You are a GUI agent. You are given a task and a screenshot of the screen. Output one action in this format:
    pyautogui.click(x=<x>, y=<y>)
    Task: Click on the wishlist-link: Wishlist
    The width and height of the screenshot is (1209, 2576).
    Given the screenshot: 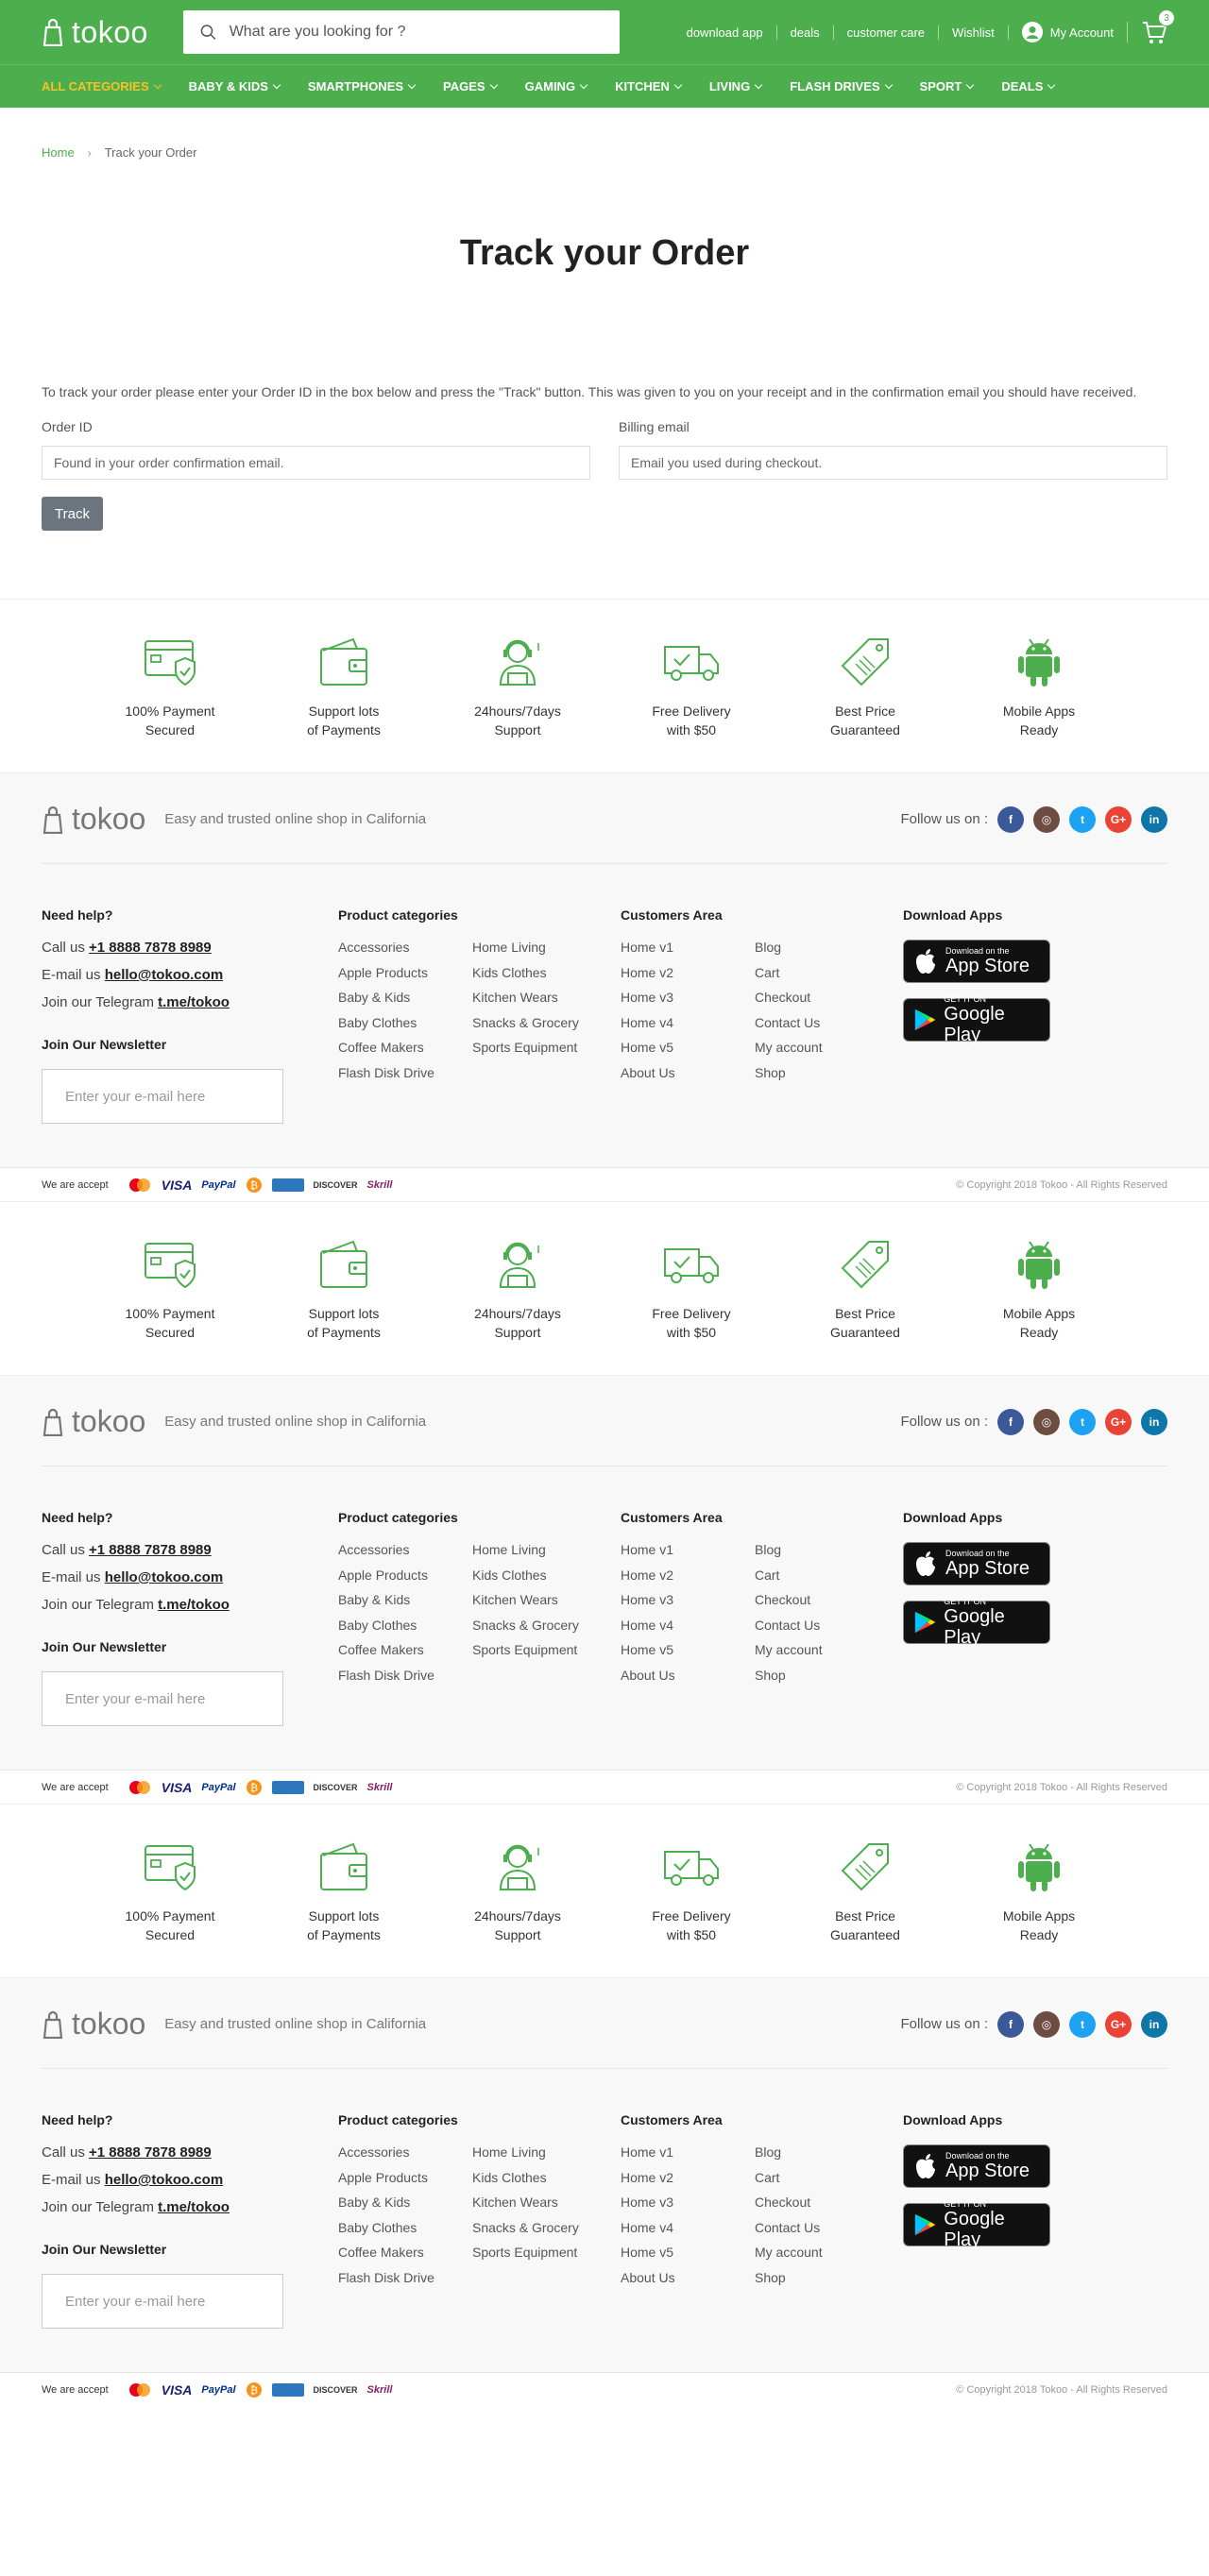 What is the action you would take?
    pyautogui.click(x=974, y=32)
    